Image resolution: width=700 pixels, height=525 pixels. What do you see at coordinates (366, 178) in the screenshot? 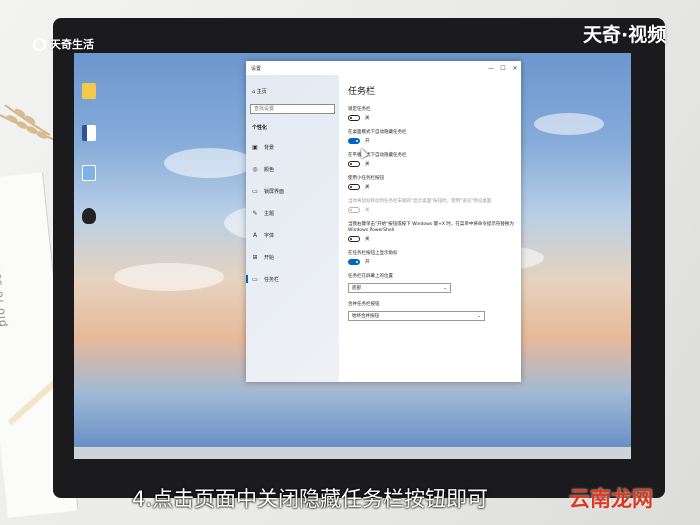
I see `option-label: 使用小任务栏按钮` at bounding box center [366, 178].